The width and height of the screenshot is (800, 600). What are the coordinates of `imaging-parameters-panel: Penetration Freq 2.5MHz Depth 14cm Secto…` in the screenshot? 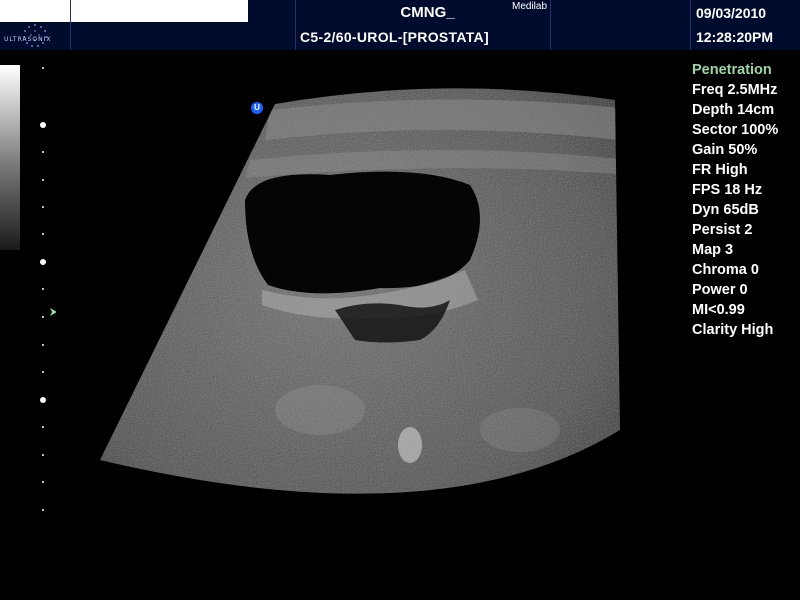 It's located at (735, 200).